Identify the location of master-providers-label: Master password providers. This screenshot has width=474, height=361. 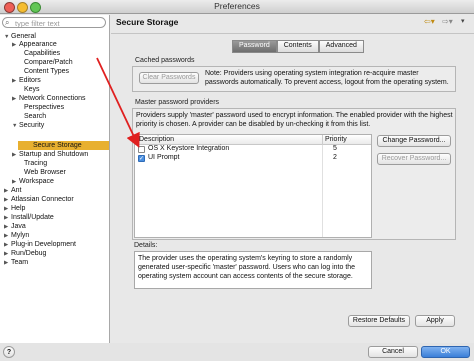
(177, 102).